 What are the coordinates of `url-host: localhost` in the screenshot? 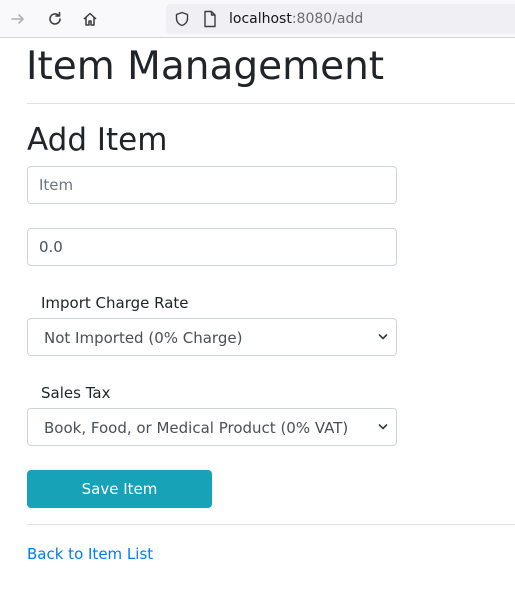 It's located at (260, 19).